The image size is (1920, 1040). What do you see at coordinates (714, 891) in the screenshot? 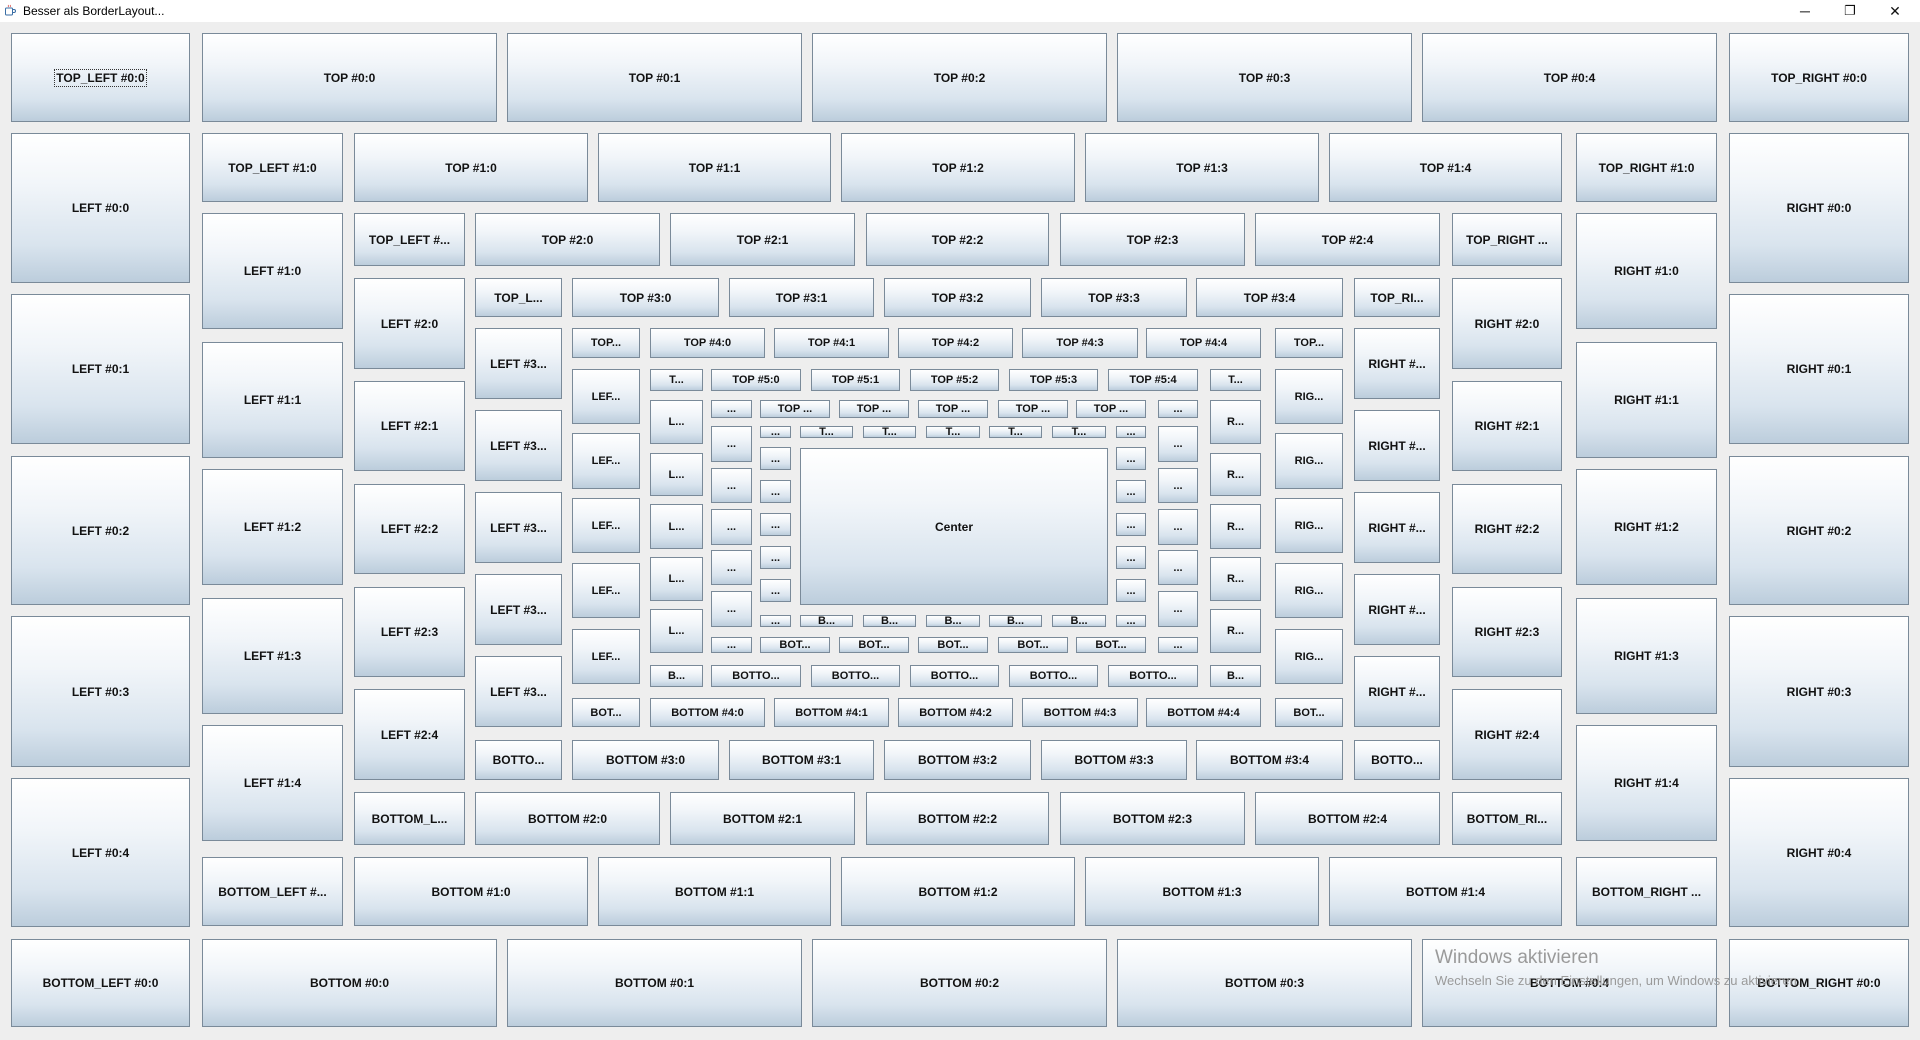
I see `bottom-1-button-2: BOTTOM #1:1` at bounding box center [714, 891].